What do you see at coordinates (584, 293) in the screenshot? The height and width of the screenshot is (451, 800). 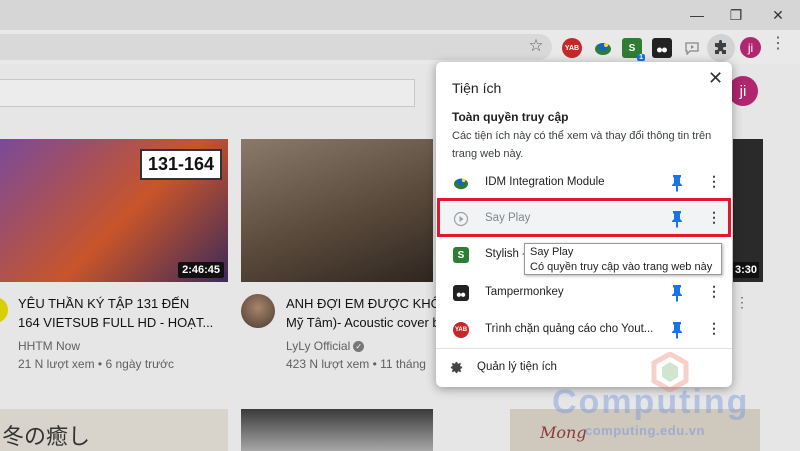 I see `extension-item-tampermonkey: Tampermonkey ⋮` at bounding box center [584, 293].